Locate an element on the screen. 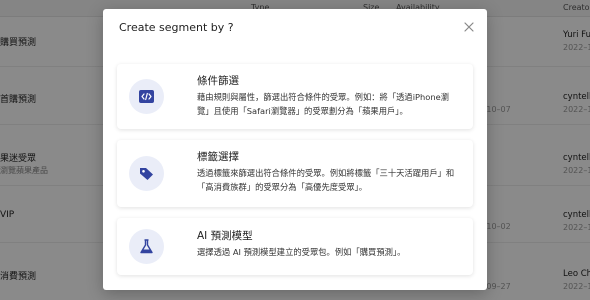  option-title: 標籤選擇 is located at coordinates (218, 157).